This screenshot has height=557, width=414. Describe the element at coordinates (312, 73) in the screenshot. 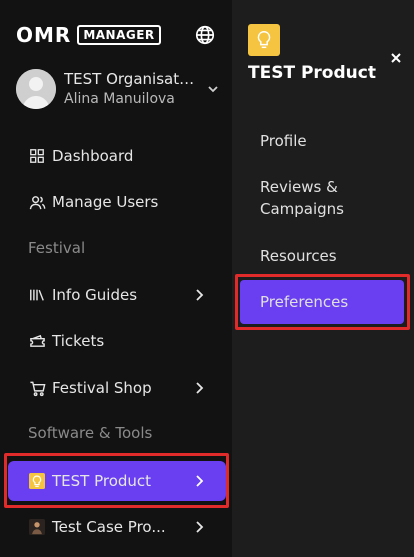

I see `panel-title: TEST Product` at that location.